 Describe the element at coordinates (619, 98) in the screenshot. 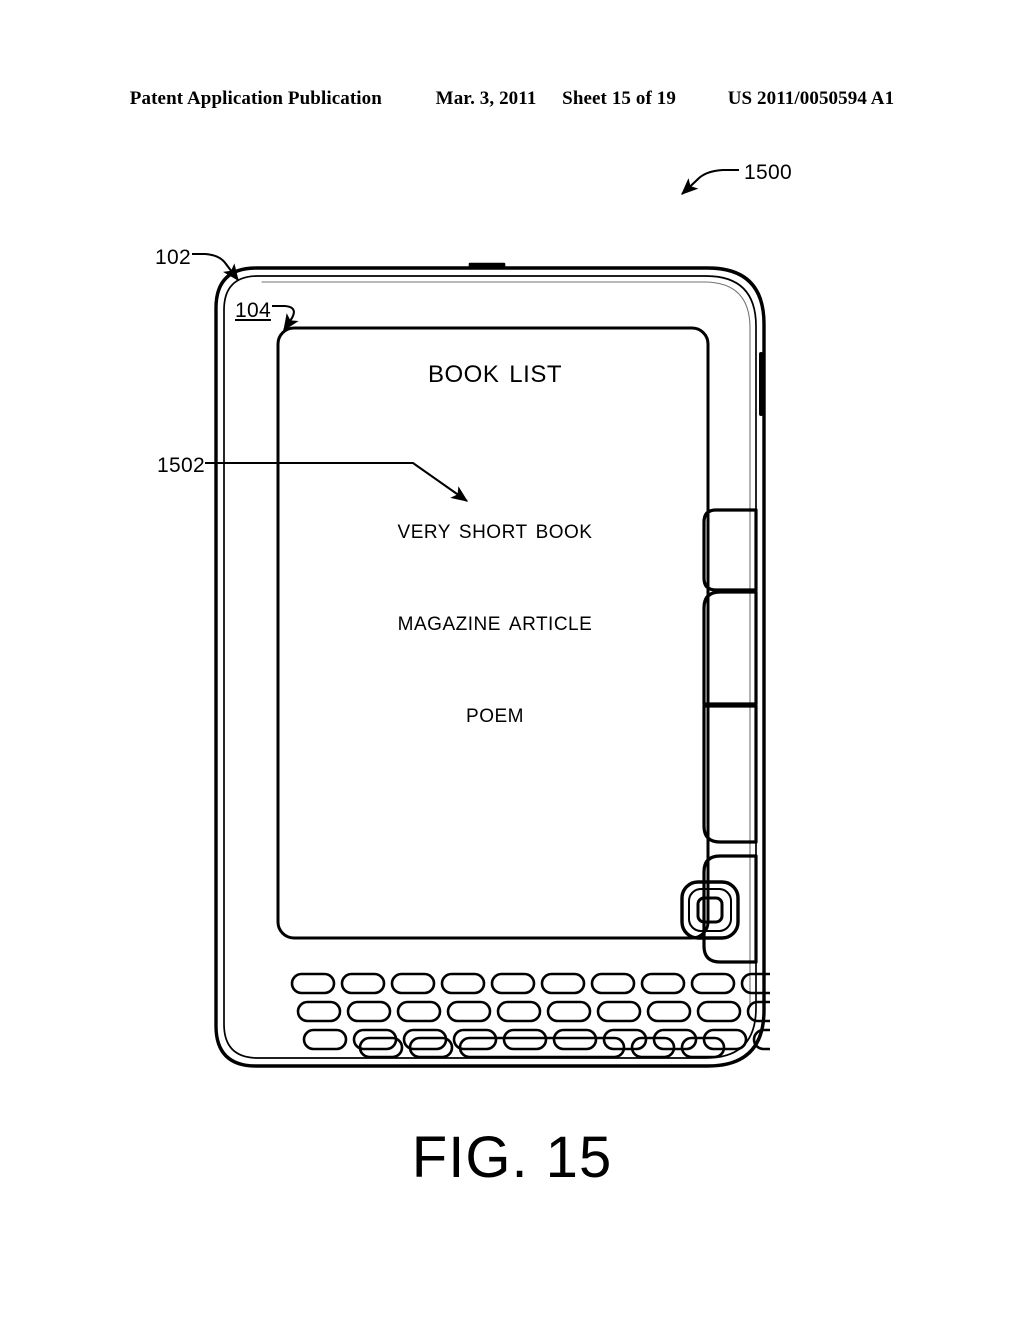

I see `sheet-number: Sheet 15 of 19` at that location.